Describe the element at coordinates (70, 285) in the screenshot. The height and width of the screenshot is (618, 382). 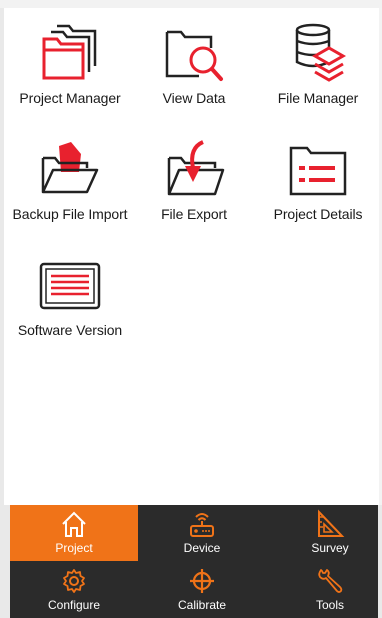
I see `monitor-lines-icon` at that location.